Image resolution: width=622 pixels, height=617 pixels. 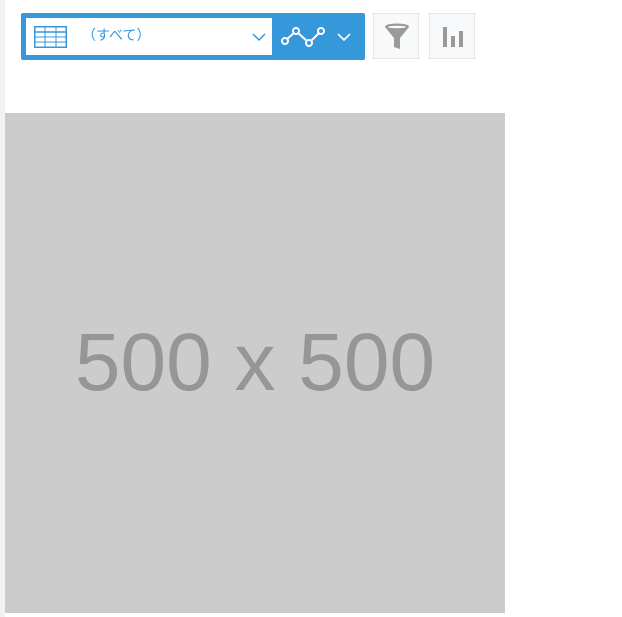 What do you see at coordinates (50, 37) in the screenshot?
I see `table-icon` at bounding box center [50, 37].